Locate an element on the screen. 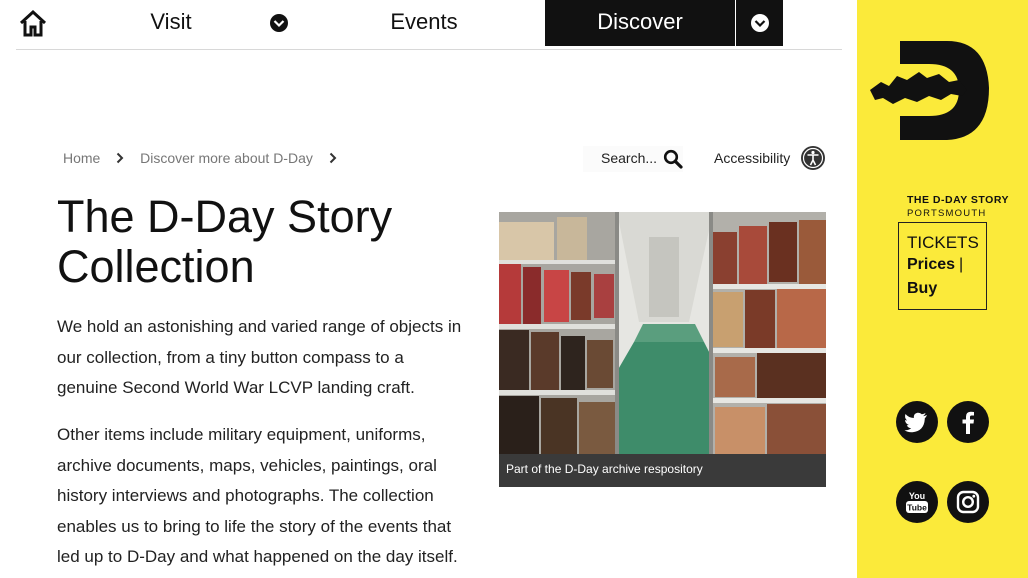 The height and width of the screenshot is (578, 1028). search-icon is located at coordinates (673, 161).